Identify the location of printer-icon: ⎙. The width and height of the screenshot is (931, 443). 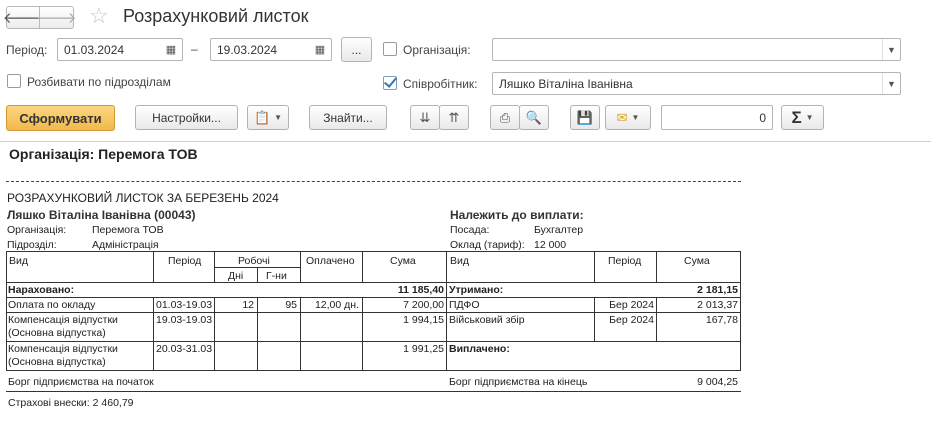
(505, 117).